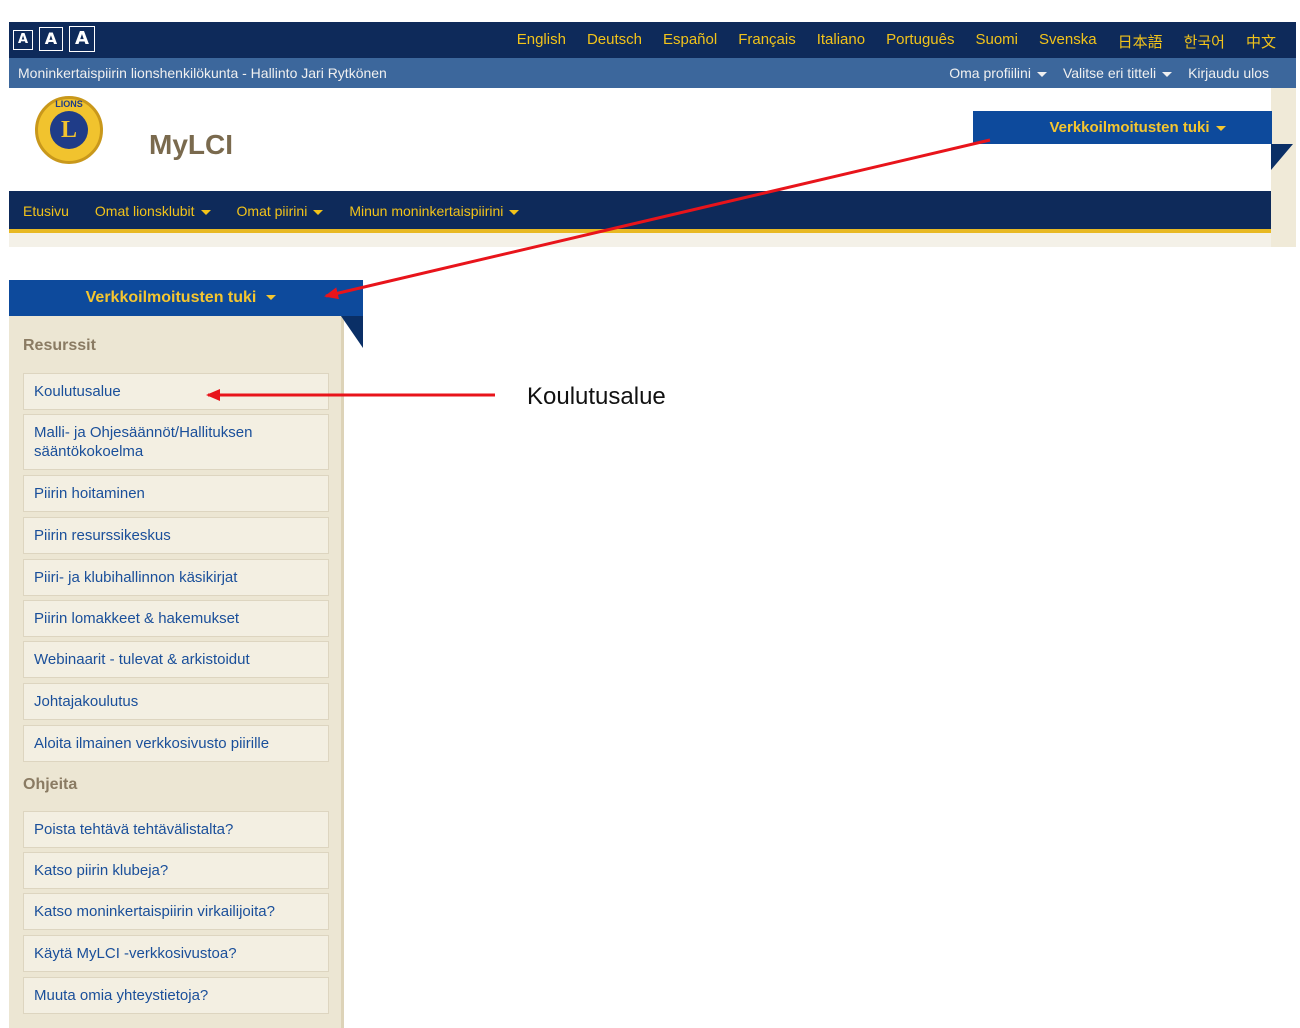 The width and height of the screenshot is (1300, 1028). I want to click on menu-item-district-forms: Piirin lomakkeet & hakemukset, so click(176, 618).